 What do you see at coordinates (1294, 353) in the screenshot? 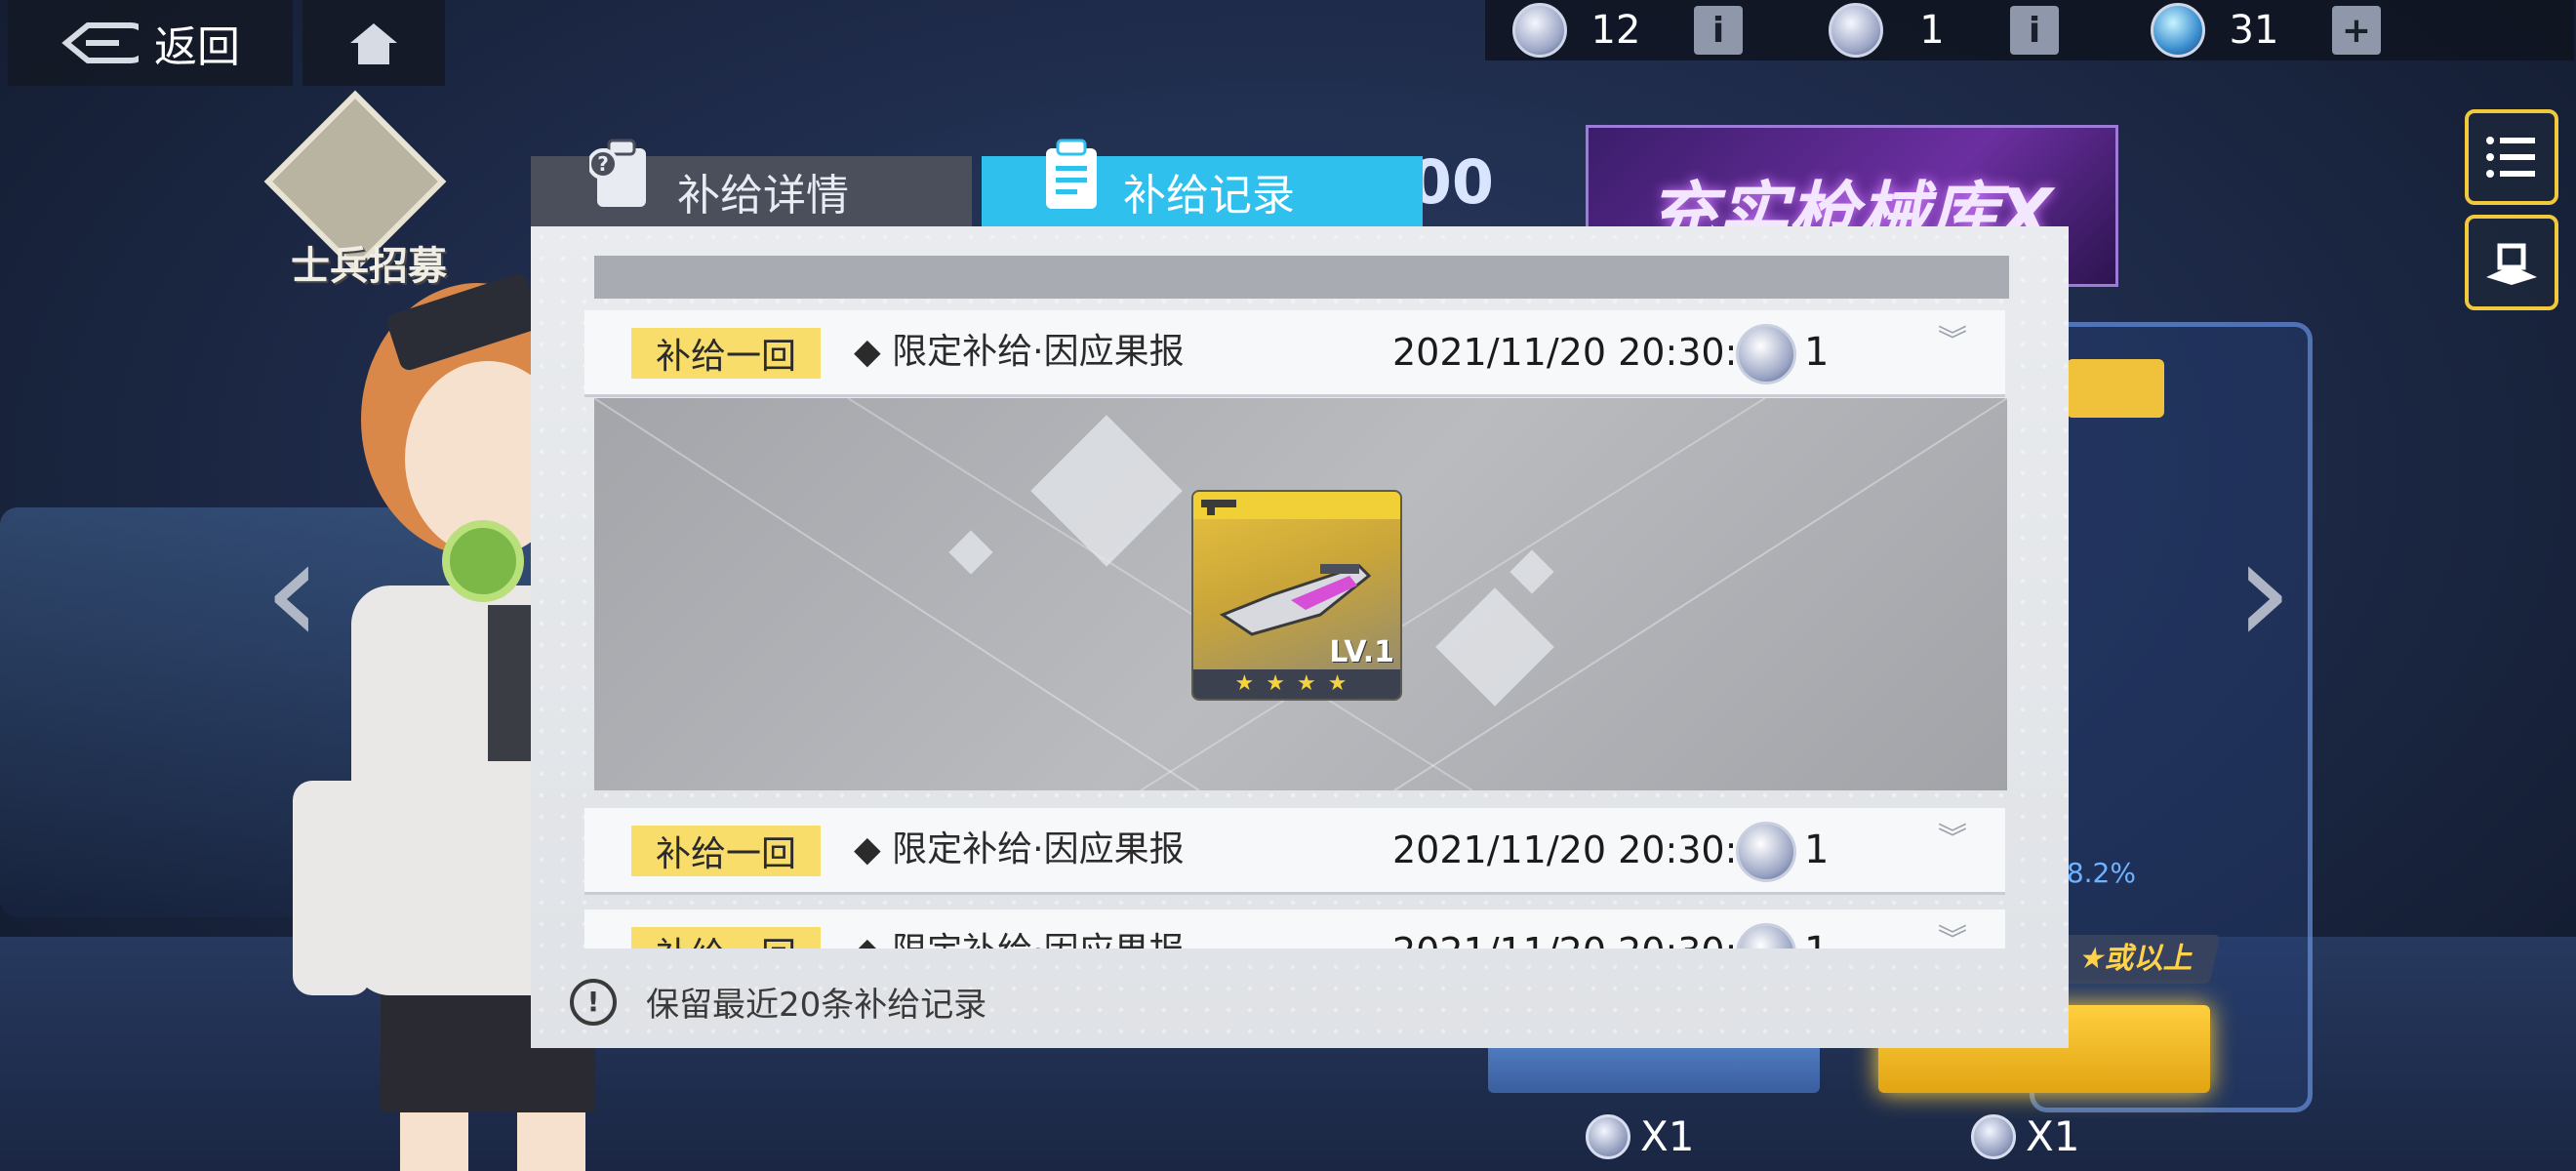
I see `record-row: 补给一回 ◆ 限定补给·因应果报 2021/11/20 20:30:43 1 ︾` at bounding box center [1294, 353].